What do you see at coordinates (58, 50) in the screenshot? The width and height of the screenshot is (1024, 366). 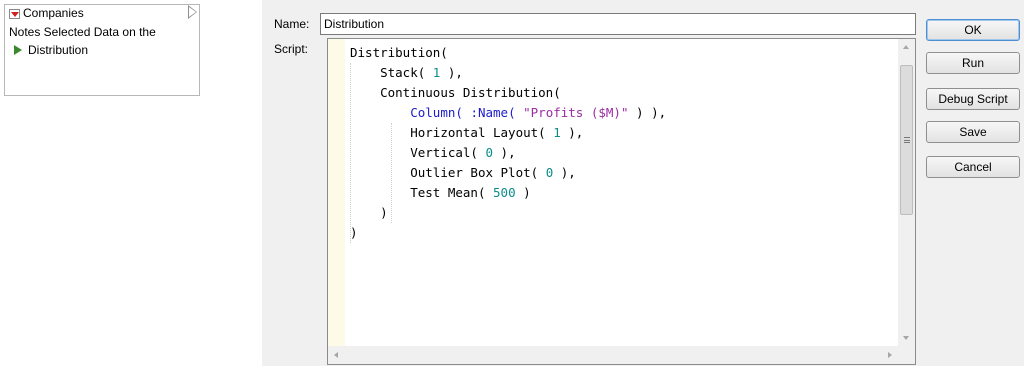 I see `tree-item-label: Distribution` at bounding box center [58, 50].